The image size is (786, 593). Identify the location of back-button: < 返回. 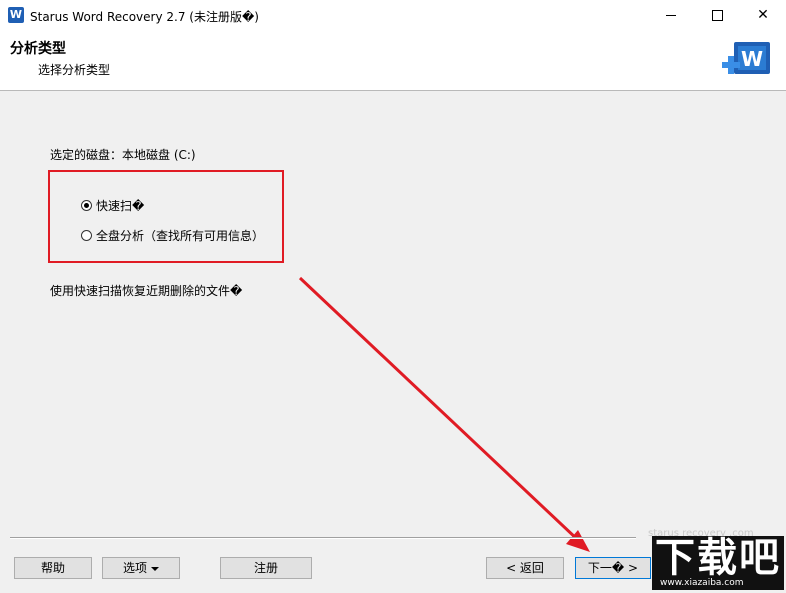
(525, 568).